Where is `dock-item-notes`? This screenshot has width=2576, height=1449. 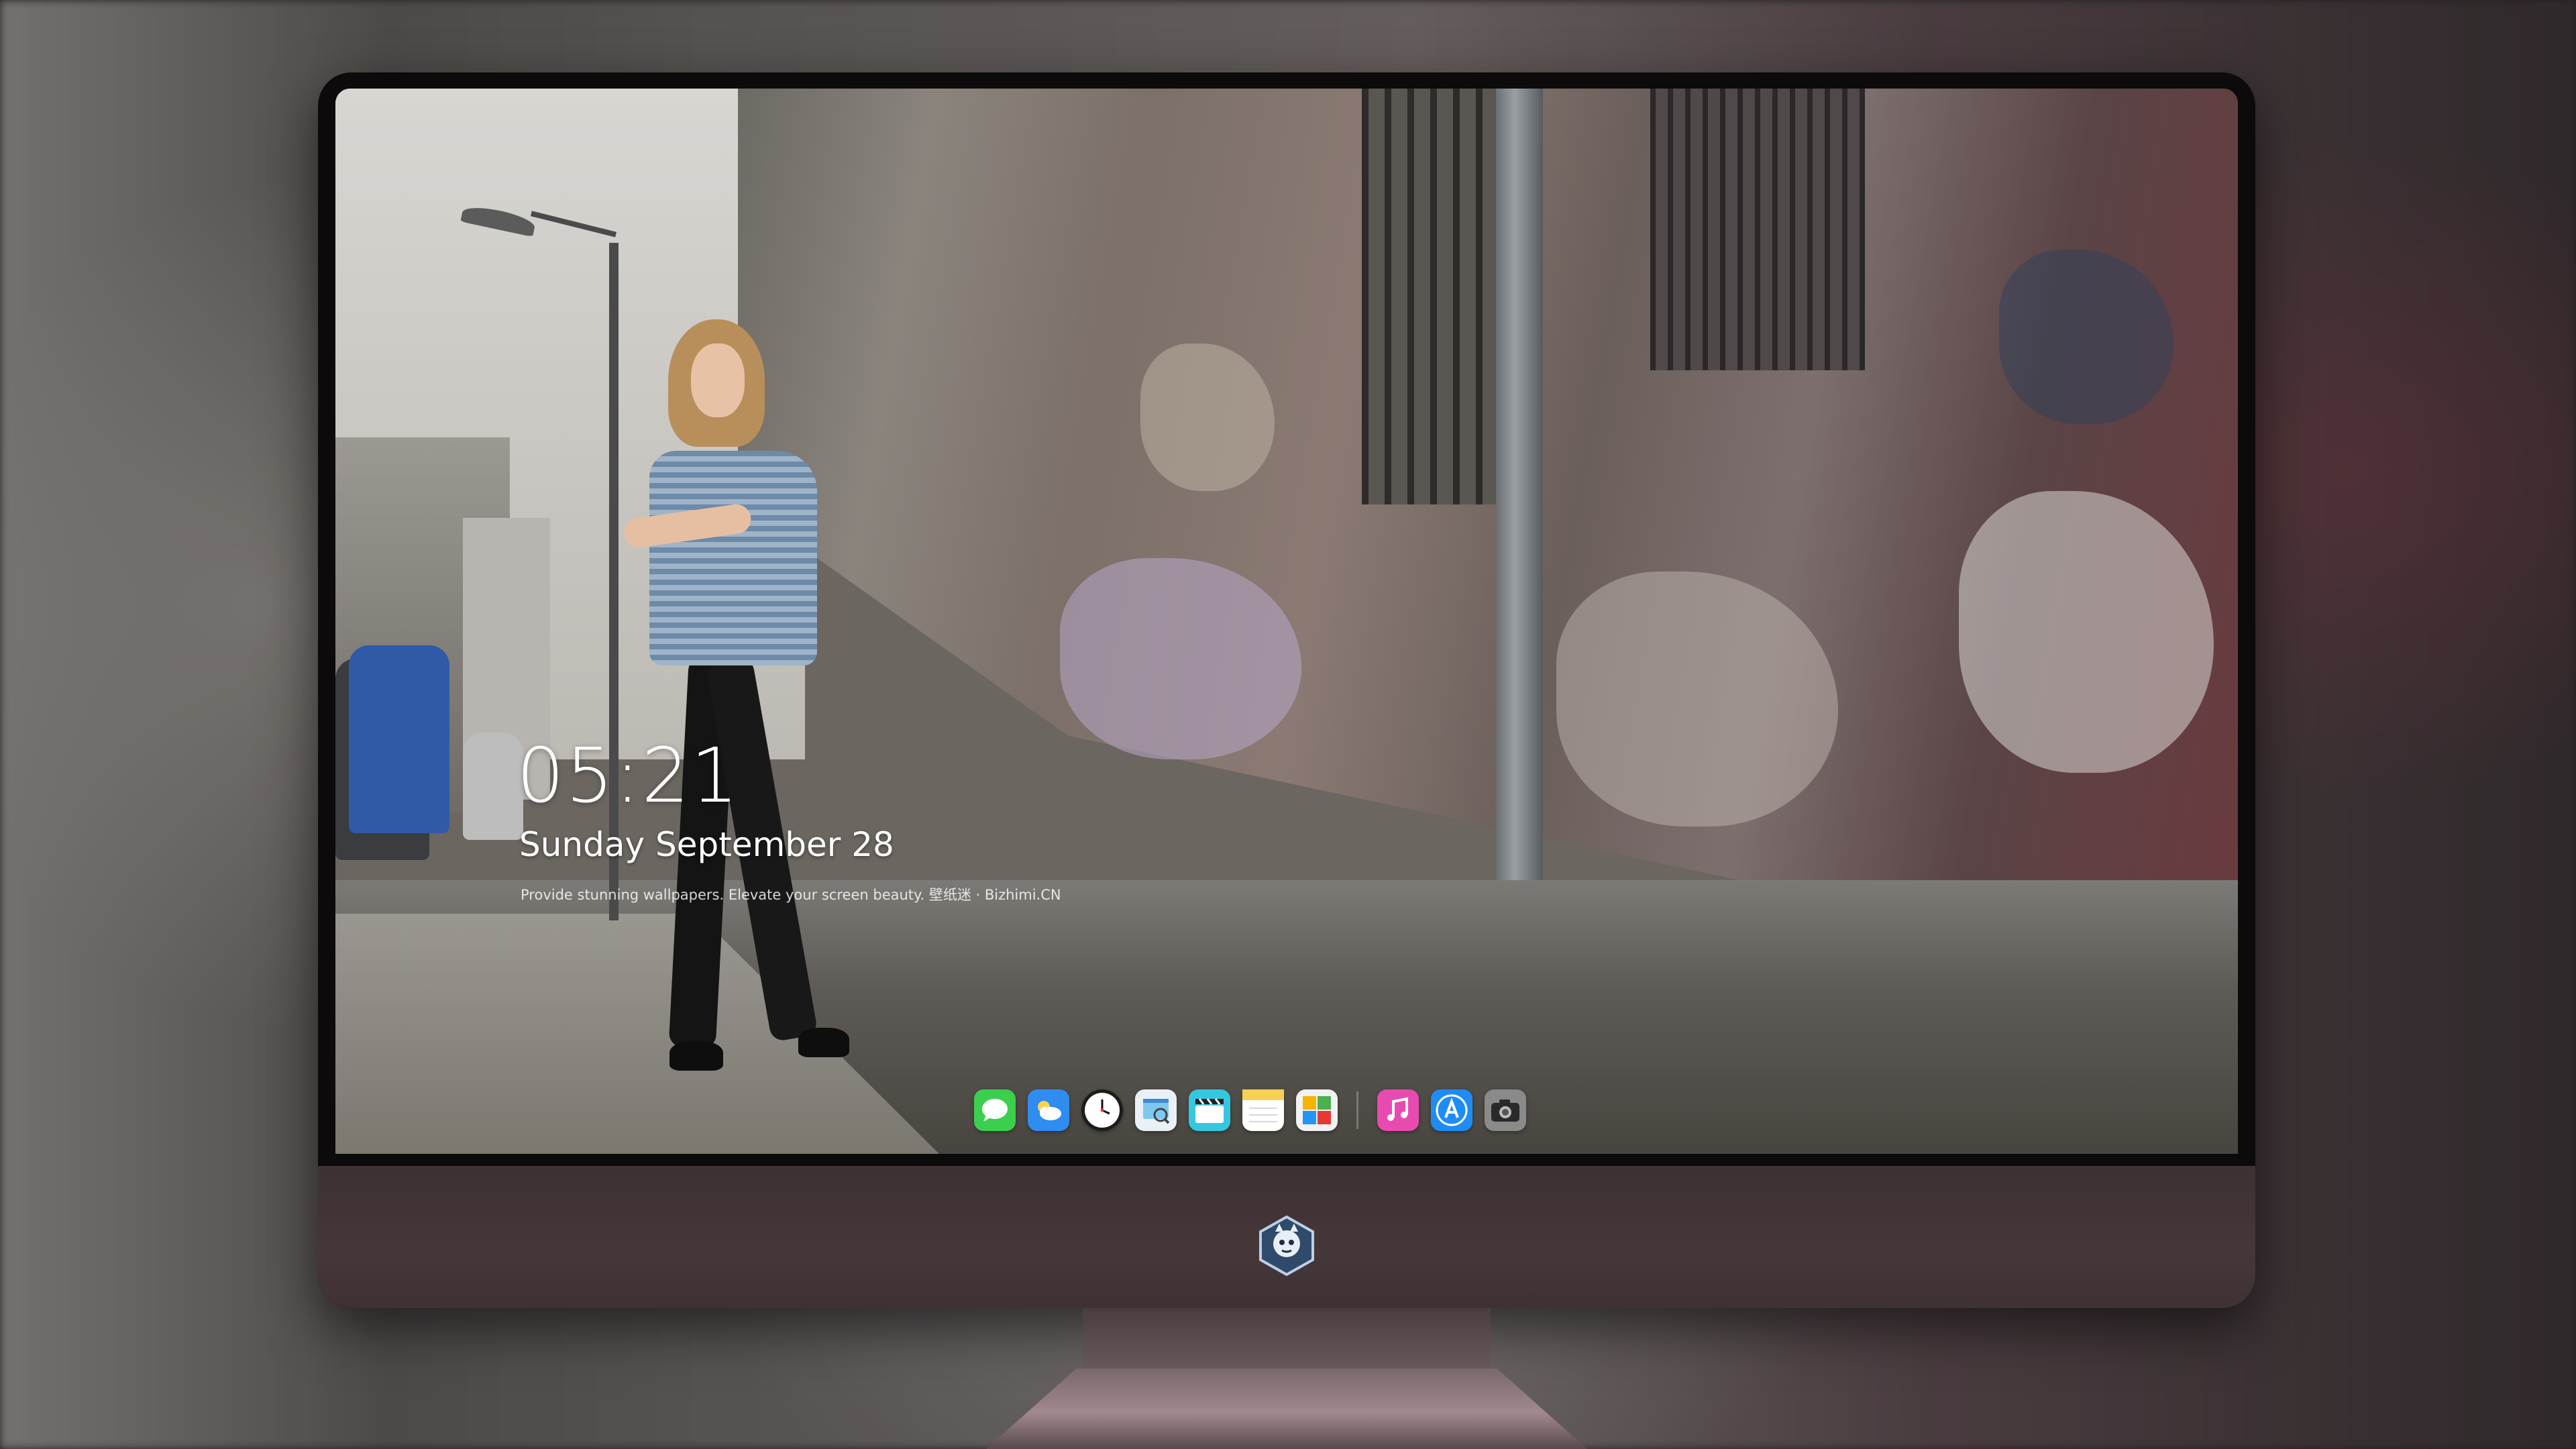 dock-item-notes is located at coordinates (1263, 1110).